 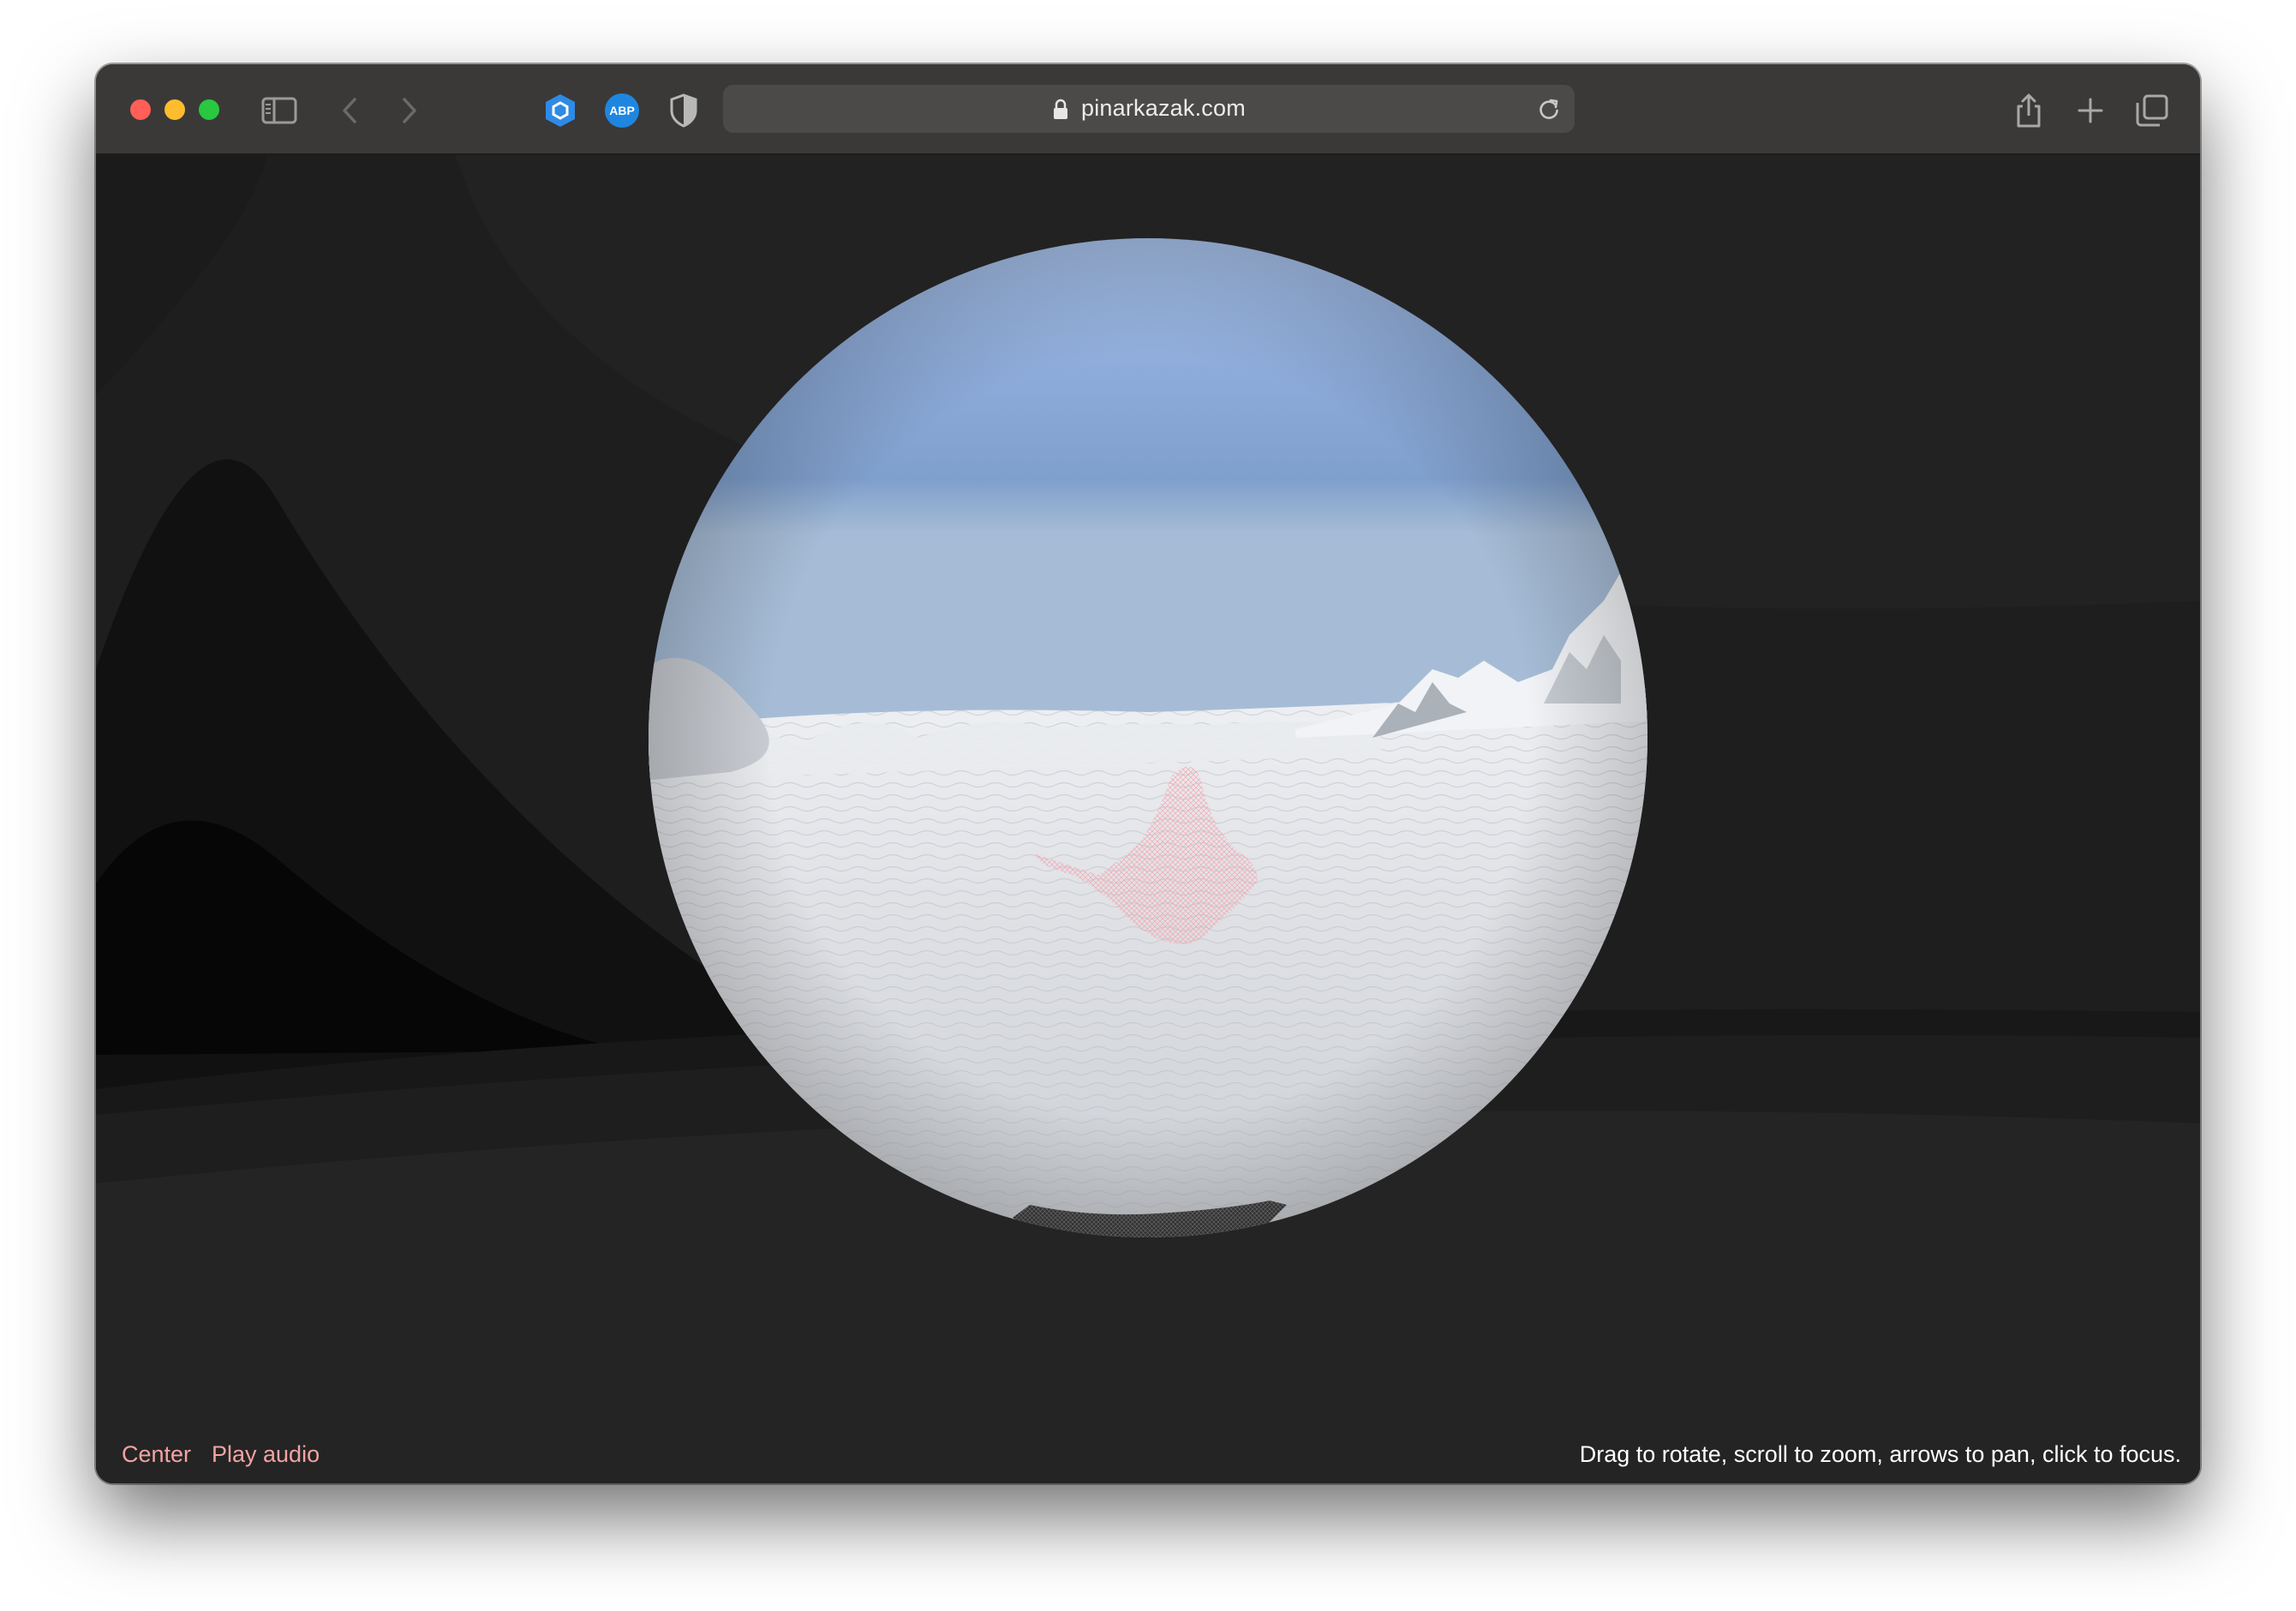 What do you see at coordinates (140, 109) in the screenshot?
I see `close-window-button` at bounding box center [140, 109].